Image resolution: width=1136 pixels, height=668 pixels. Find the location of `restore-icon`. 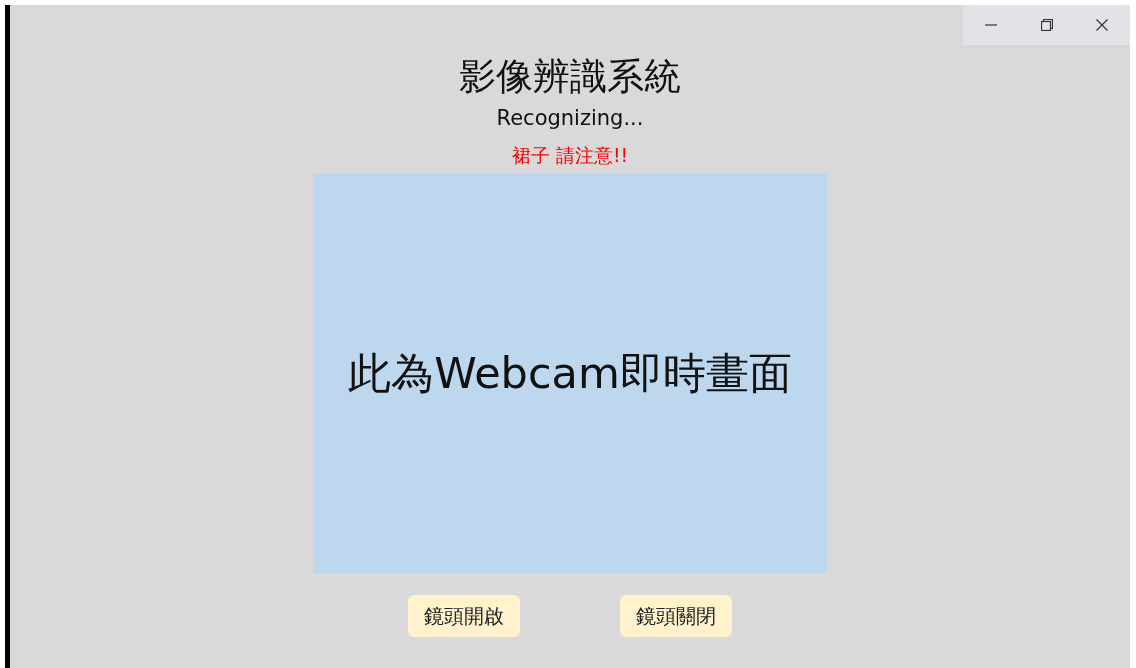

restore-icon is located at coordinates (1046, 25).